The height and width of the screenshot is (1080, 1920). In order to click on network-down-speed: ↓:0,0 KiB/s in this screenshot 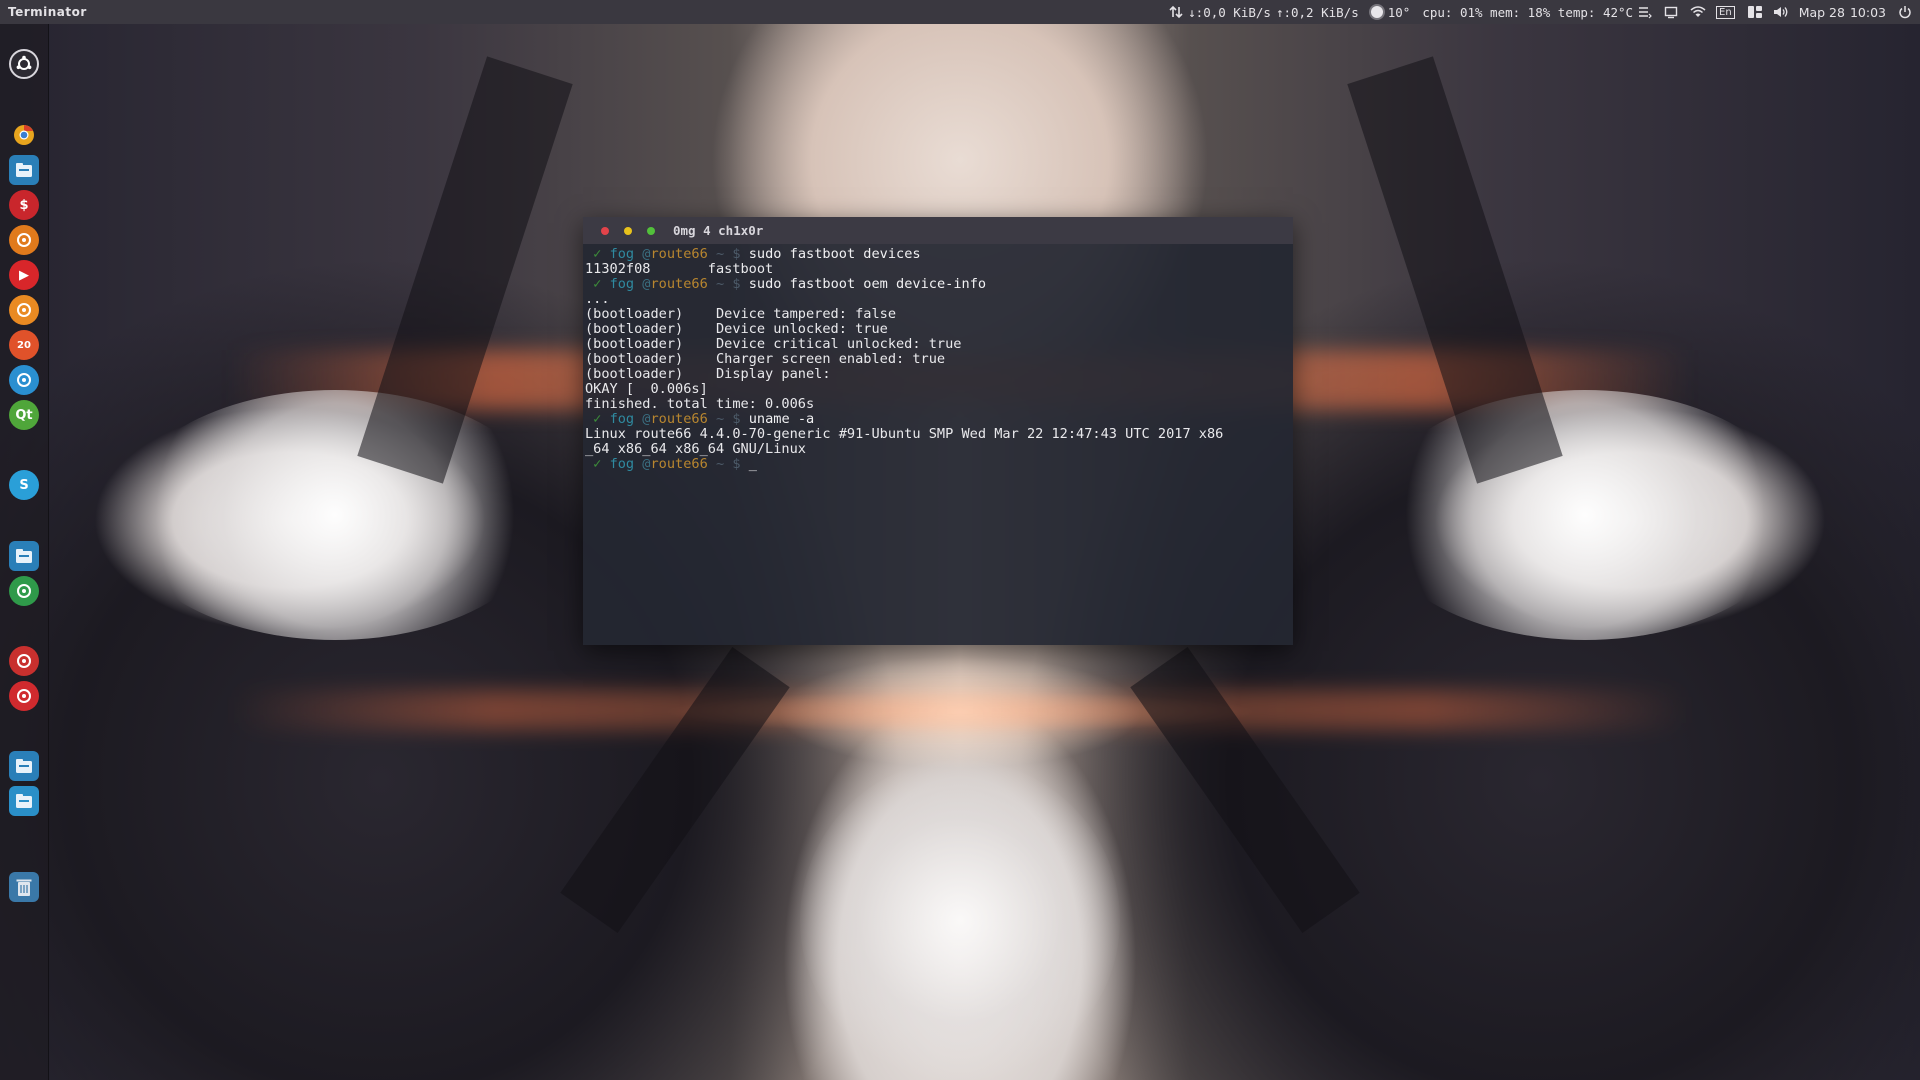, I will do `click(1229, 12)`.